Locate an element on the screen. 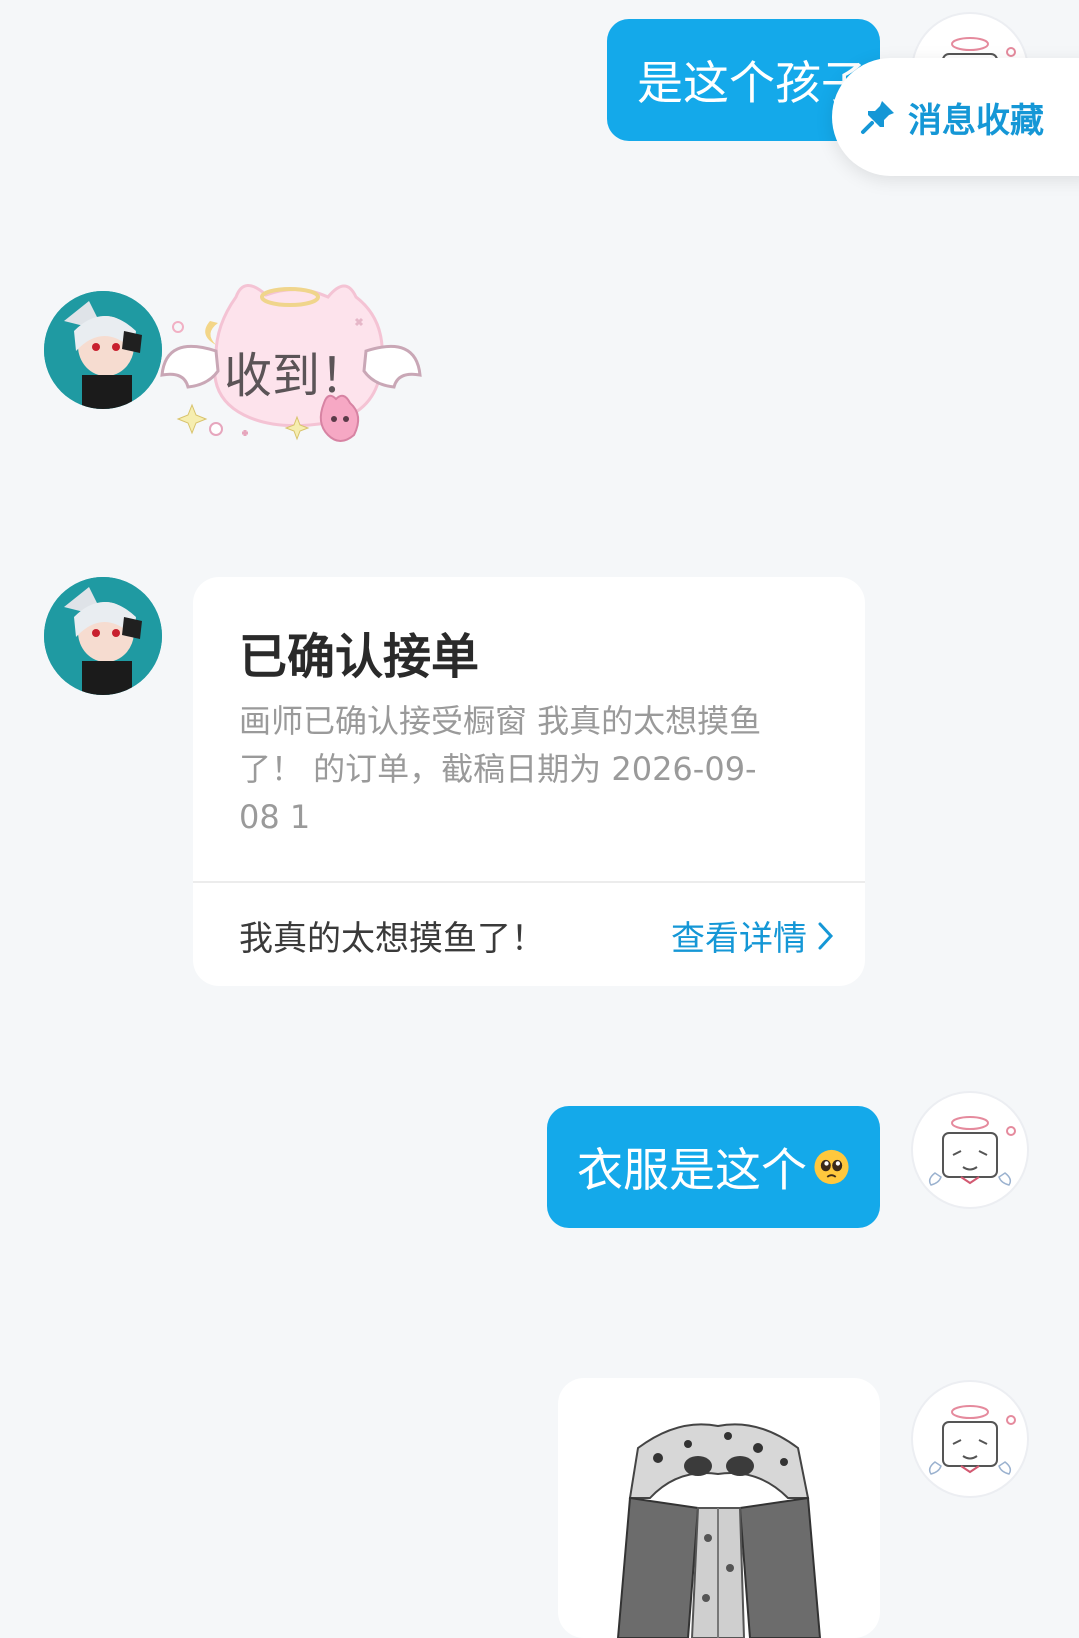 Image resolution: width=1079 pixels, height=1638 pixels. message-favorite-popup: 消息收藏 is located at coordinates (955, 117).